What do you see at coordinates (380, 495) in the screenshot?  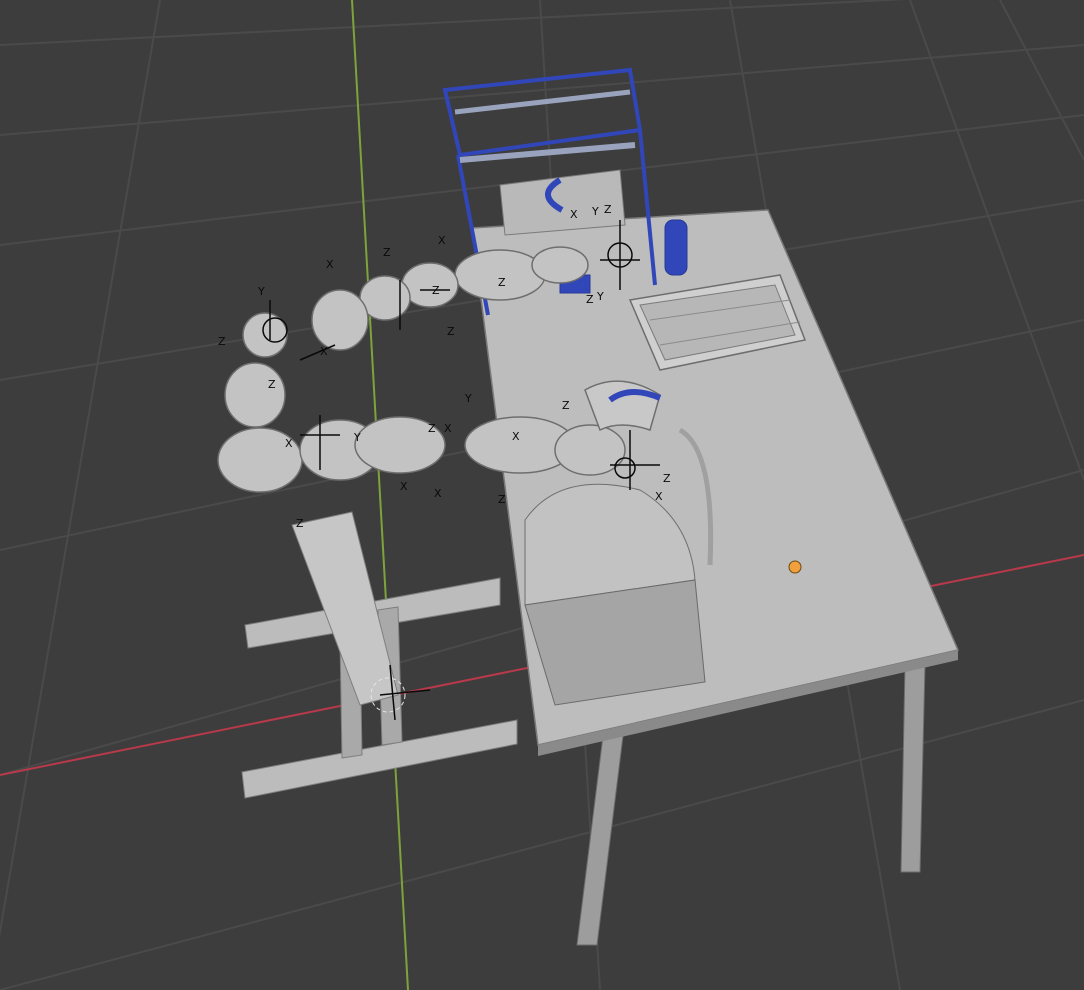 I see `y-axis-line` at bounding box center [380, 495].